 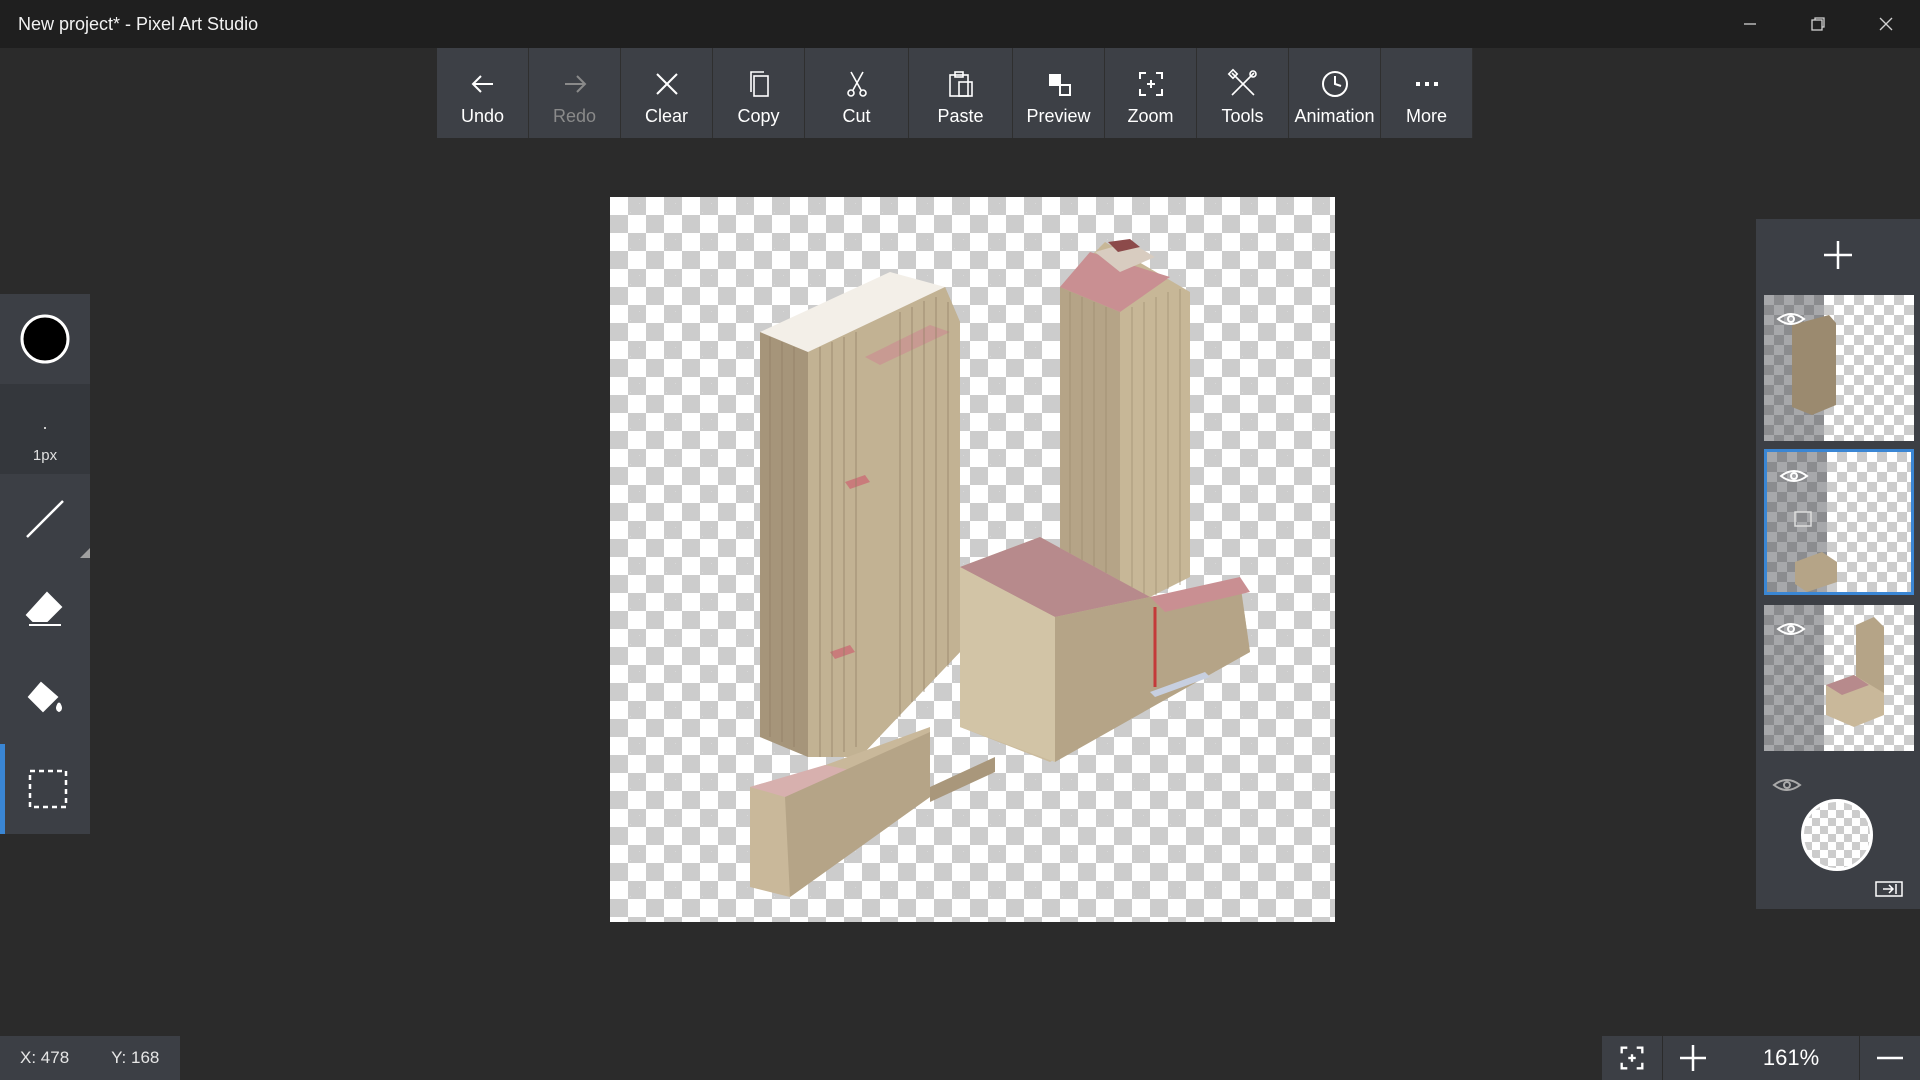 I want to click on tools-button: Tools, so click(x=1243, y=93).